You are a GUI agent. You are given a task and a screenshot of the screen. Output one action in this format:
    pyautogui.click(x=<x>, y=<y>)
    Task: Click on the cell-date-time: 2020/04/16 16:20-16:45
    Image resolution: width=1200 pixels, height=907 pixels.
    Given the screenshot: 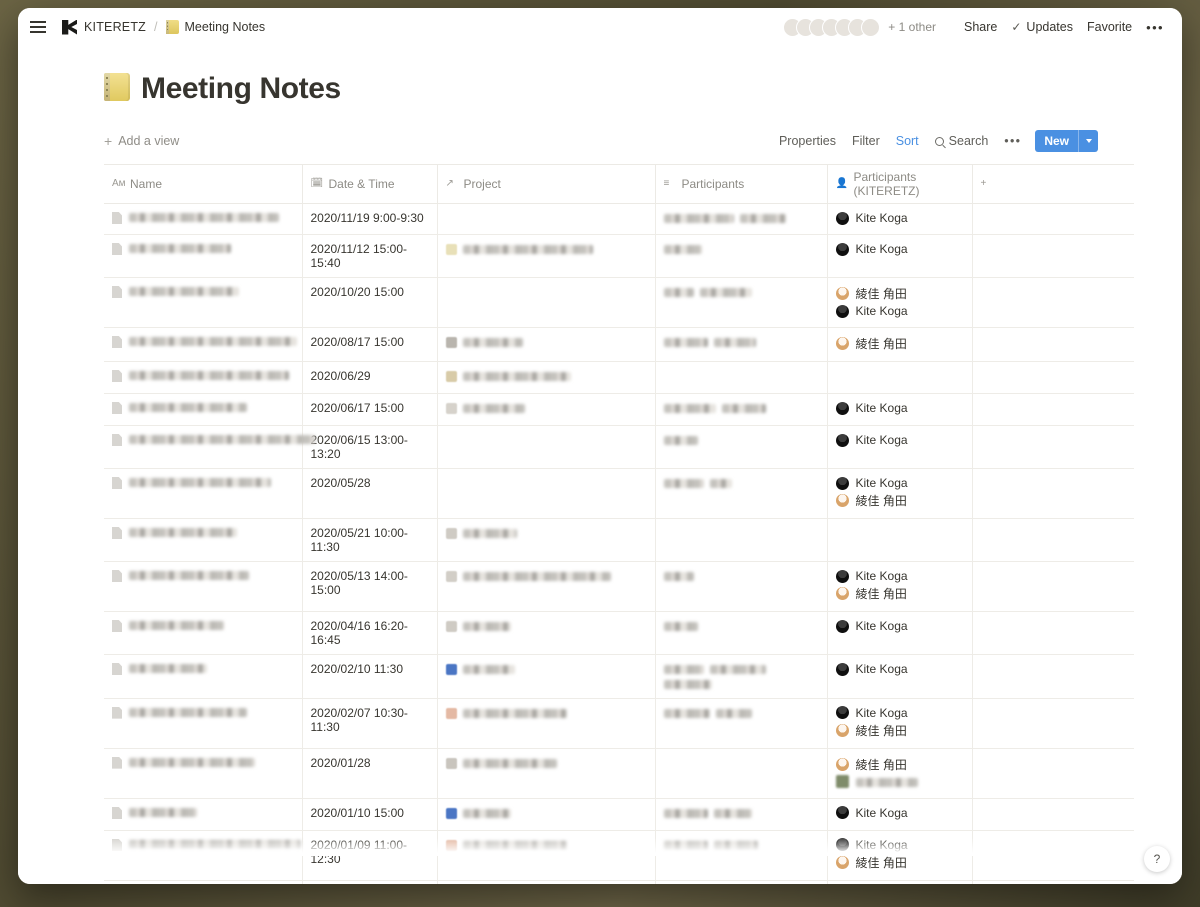 What is the action you would take?
    pyautogui.click(x=370, y=633)
    